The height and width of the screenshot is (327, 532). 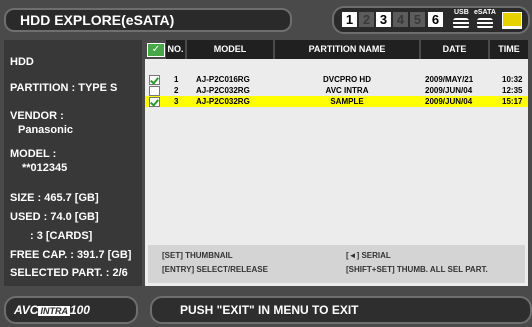 What do you see at coordinates (449, 79) in the screenshot?
I see `row-date: 2009/MAY/21` at bounding box center [449, 79].